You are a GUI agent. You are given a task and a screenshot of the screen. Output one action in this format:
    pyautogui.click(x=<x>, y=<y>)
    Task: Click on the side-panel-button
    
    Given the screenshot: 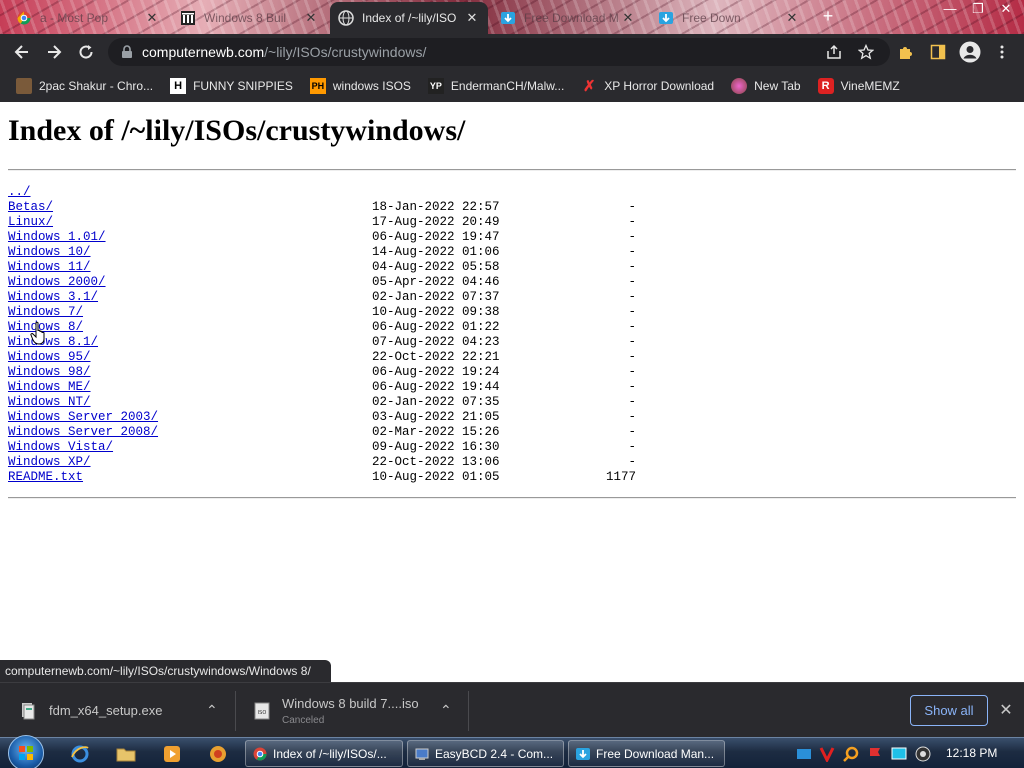 What is the action you would take?
    pyautogui.click(x=938, y=52)
    